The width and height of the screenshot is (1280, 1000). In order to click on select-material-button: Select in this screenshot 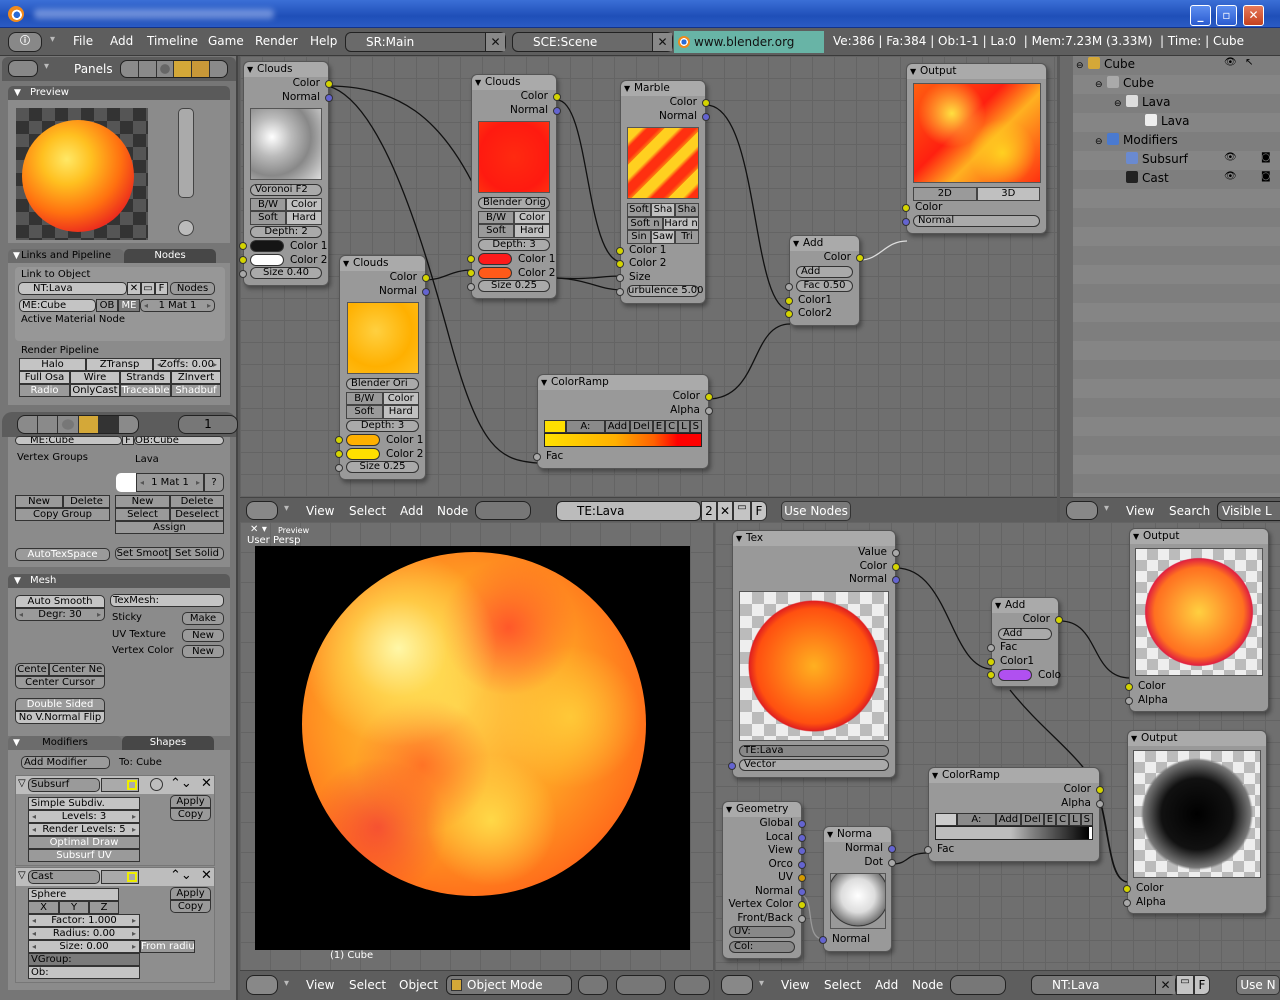, I will do `click(142, 514)`.